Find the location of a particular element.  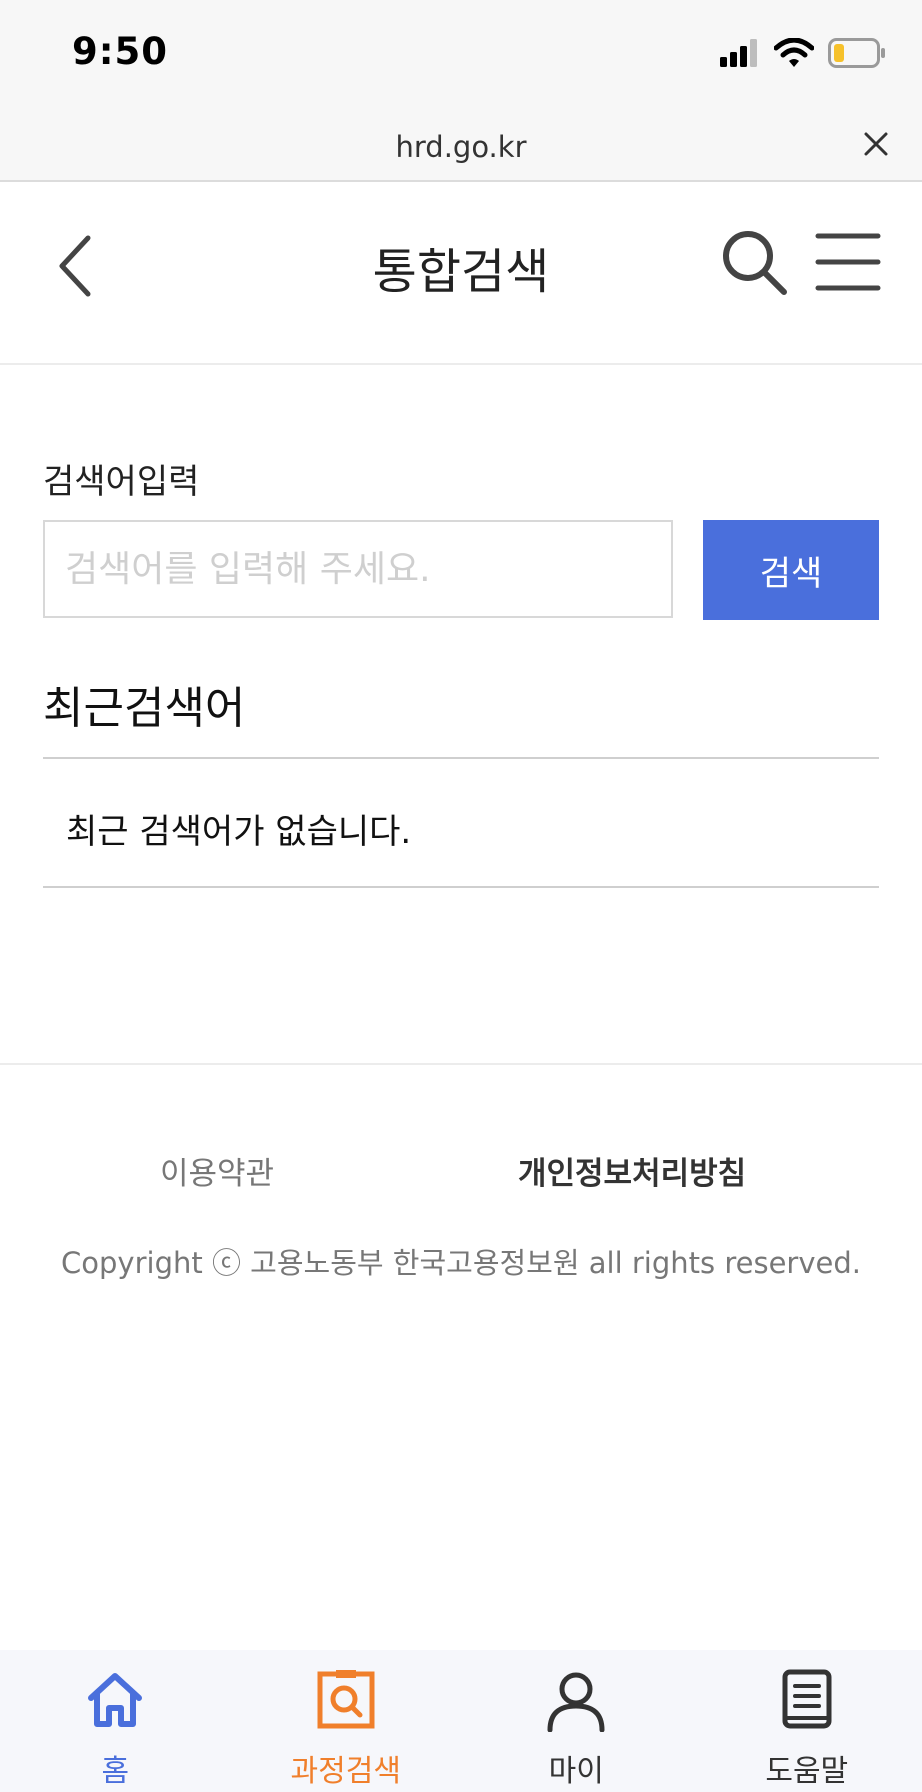

tab-label: 도움말 is located at coordinates (807, 1771).